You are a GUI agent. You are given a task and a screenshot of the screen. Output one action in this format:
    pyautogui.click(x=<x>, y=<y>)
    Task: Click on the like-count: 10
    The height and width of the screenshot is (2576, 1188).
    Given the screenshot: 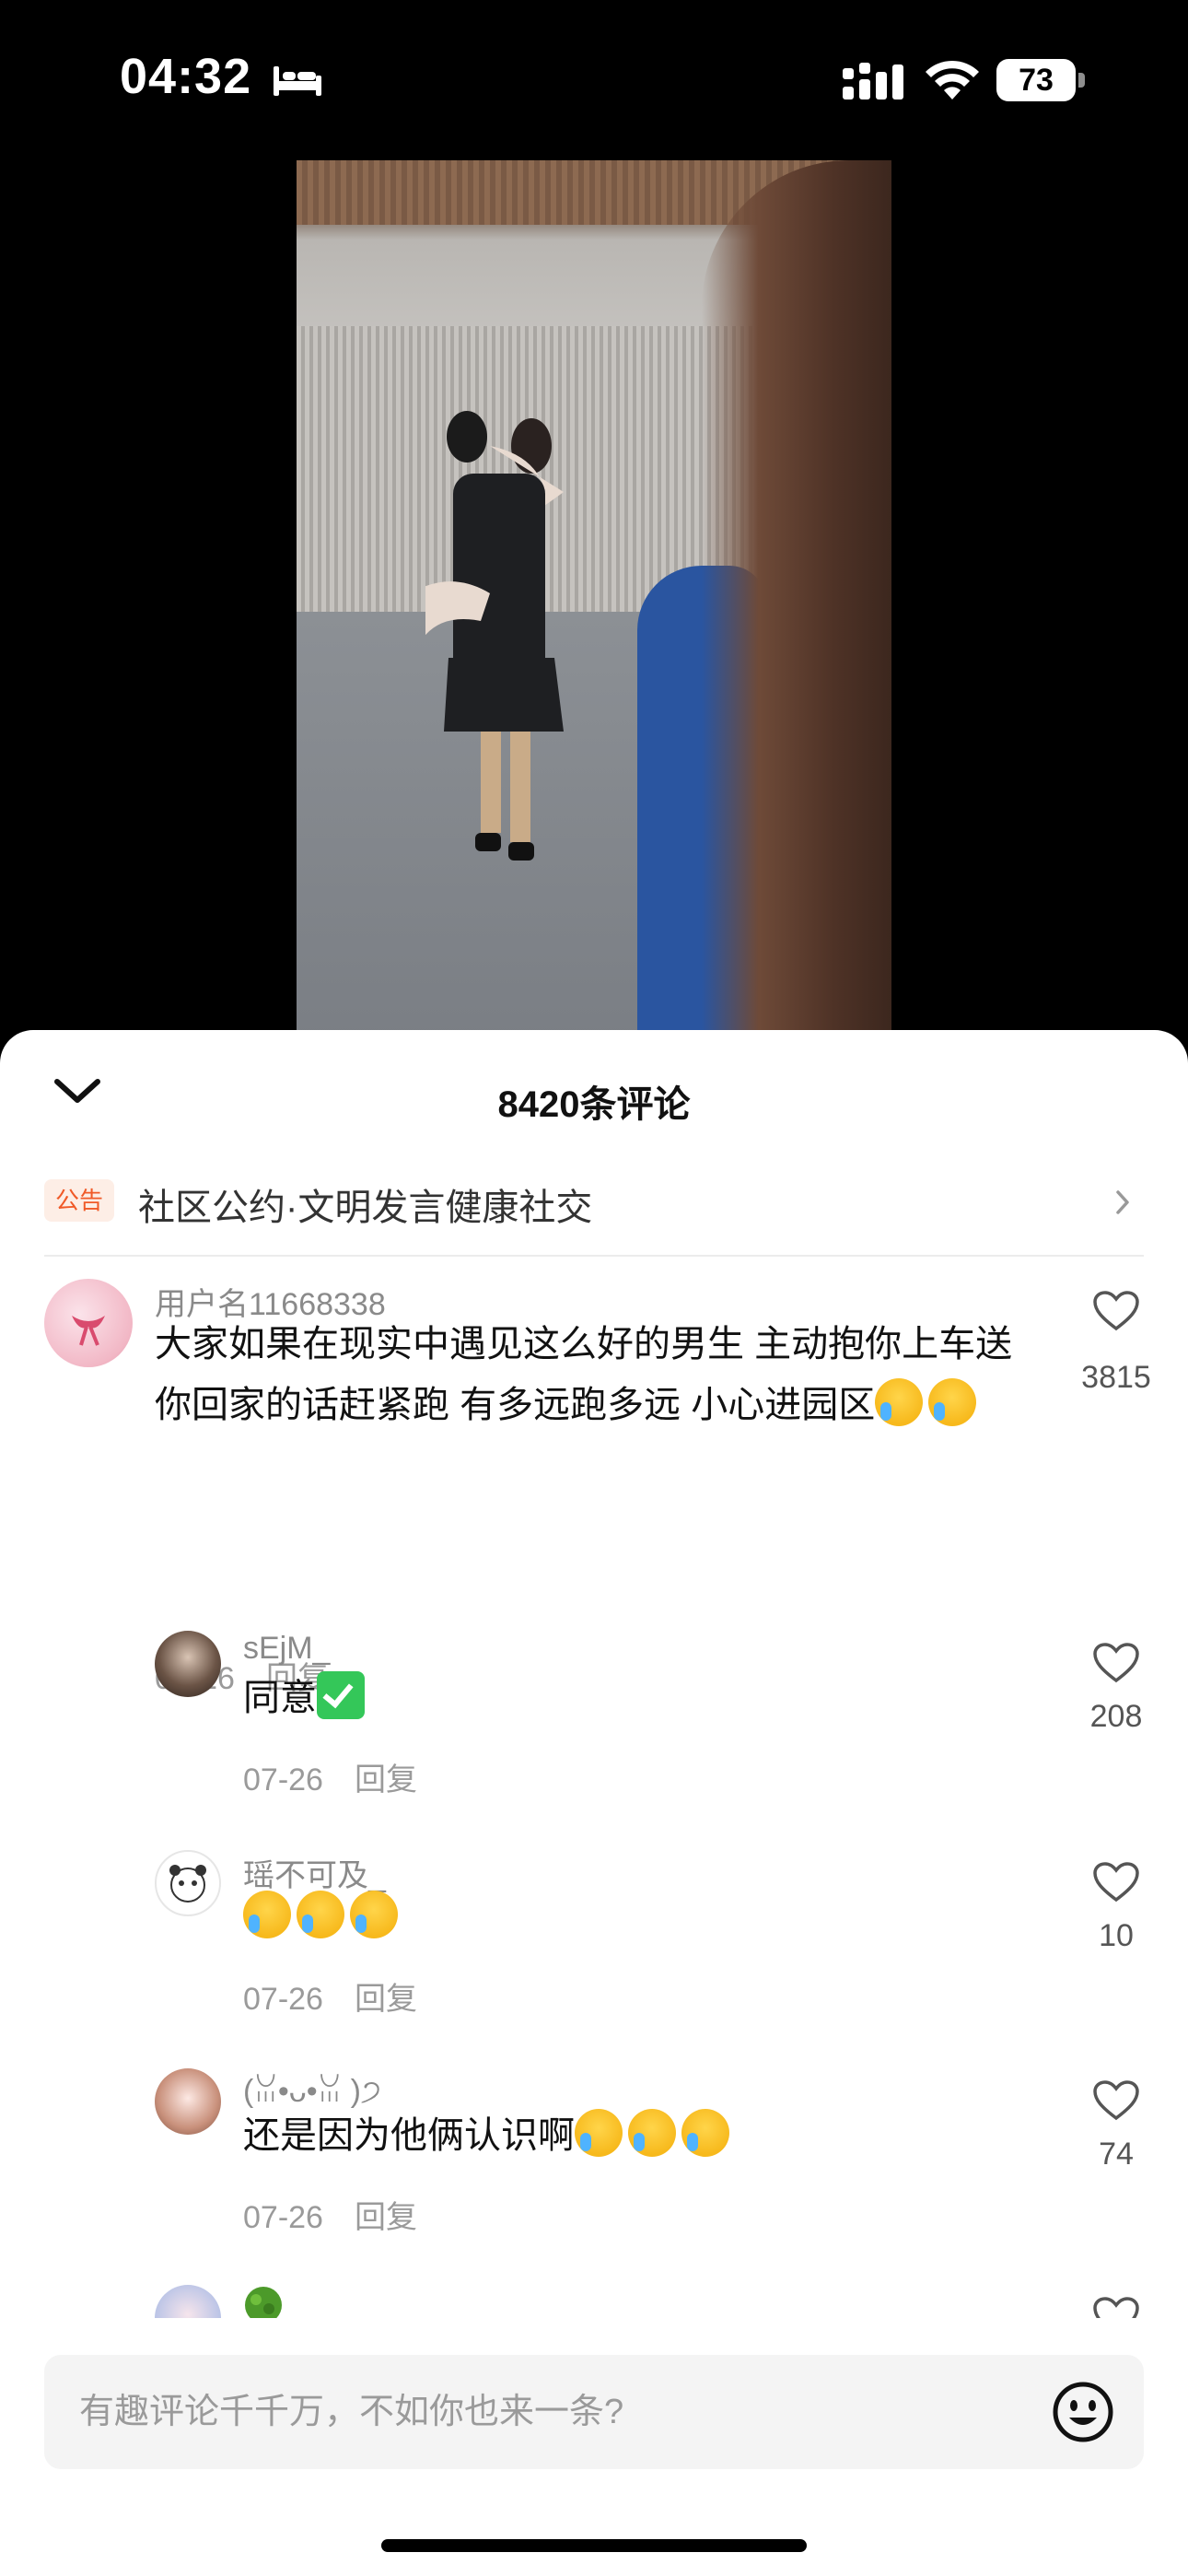 What is the action you would take?
    pyautogui.click(x=1116, y=1935)
    